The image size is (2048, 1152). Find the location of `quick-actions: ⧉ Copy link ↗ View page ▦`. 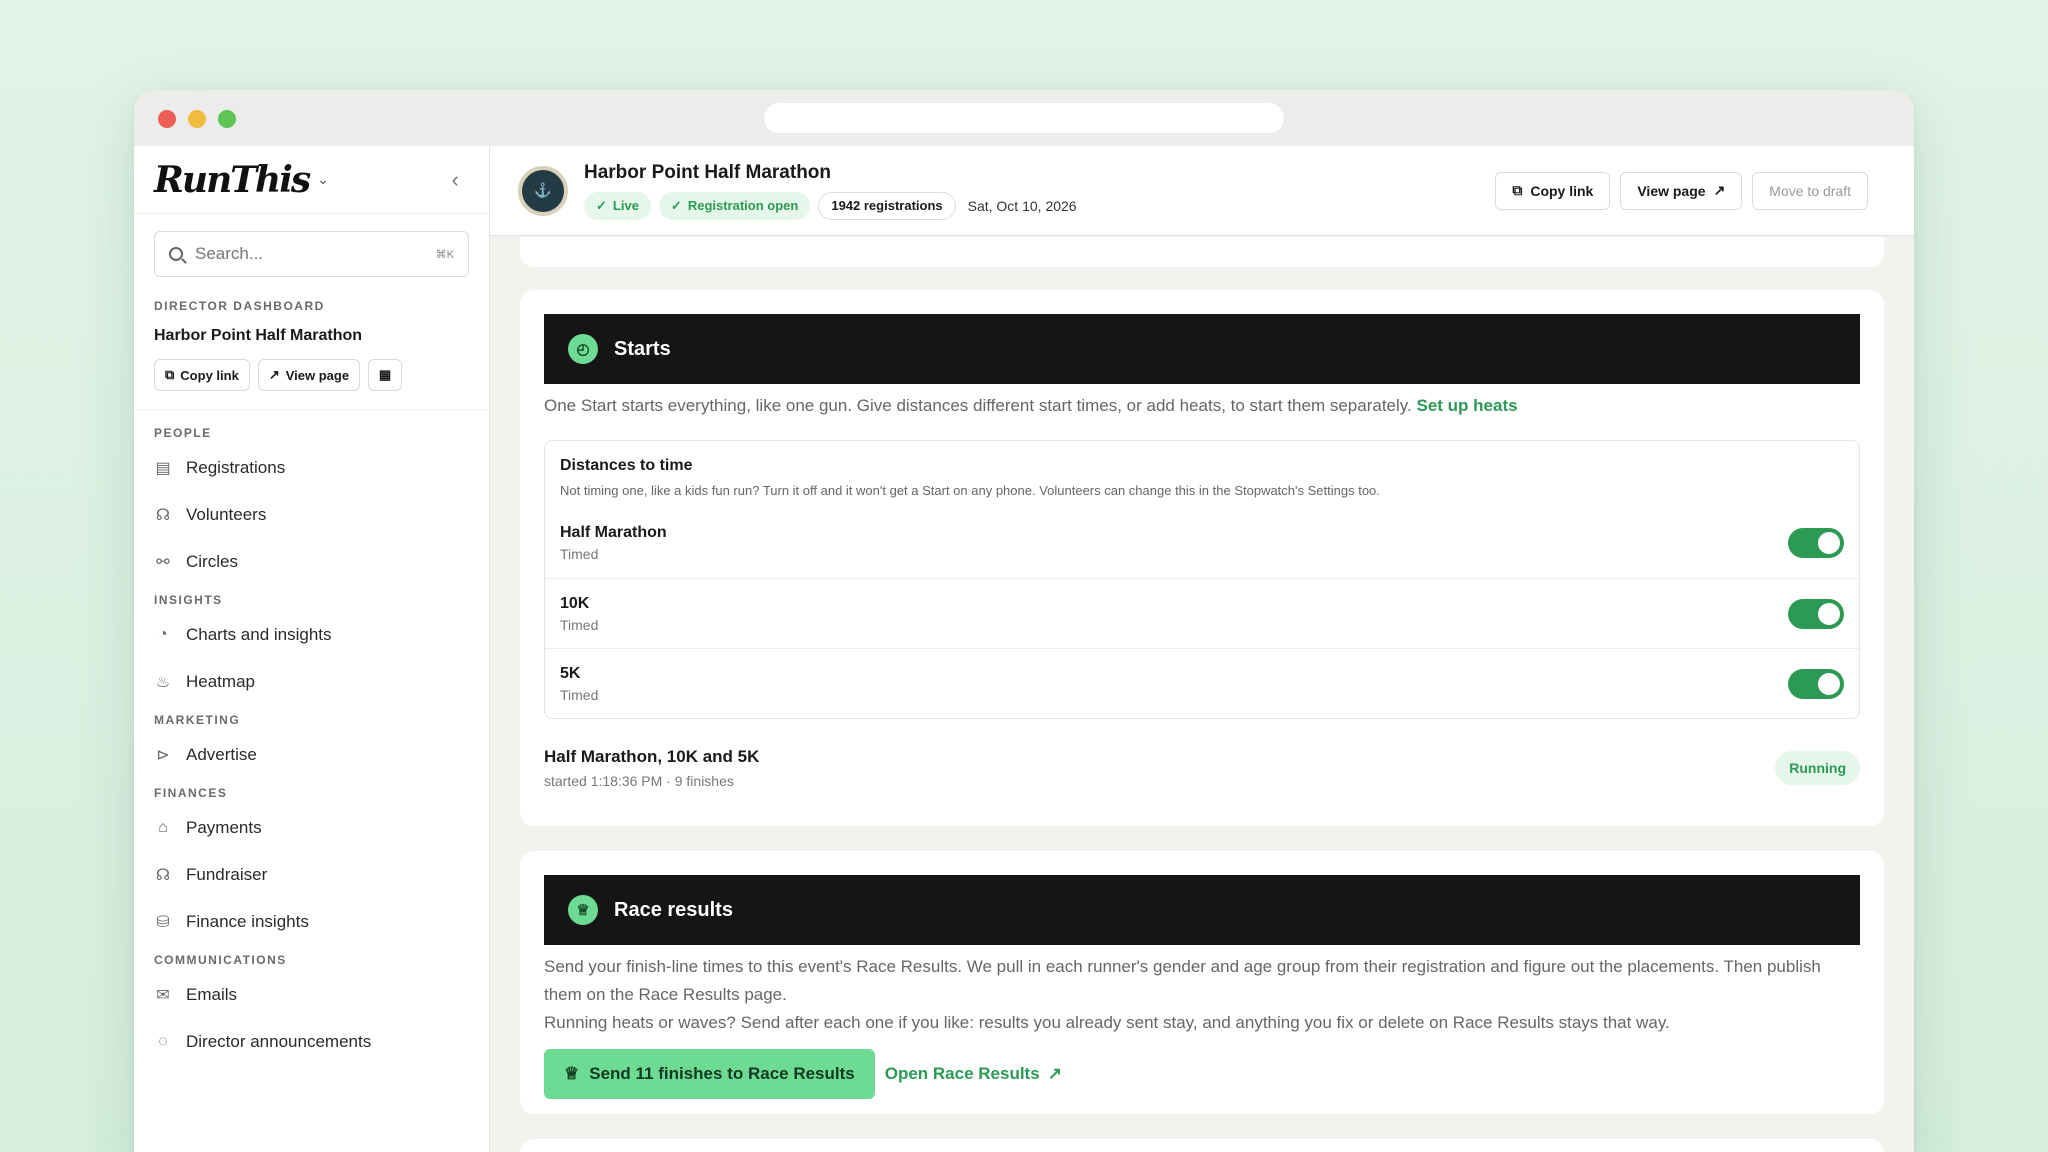

quick-actions: ⧉ Copy link ↗ View page ▦ is located at coordinates (311, 375).